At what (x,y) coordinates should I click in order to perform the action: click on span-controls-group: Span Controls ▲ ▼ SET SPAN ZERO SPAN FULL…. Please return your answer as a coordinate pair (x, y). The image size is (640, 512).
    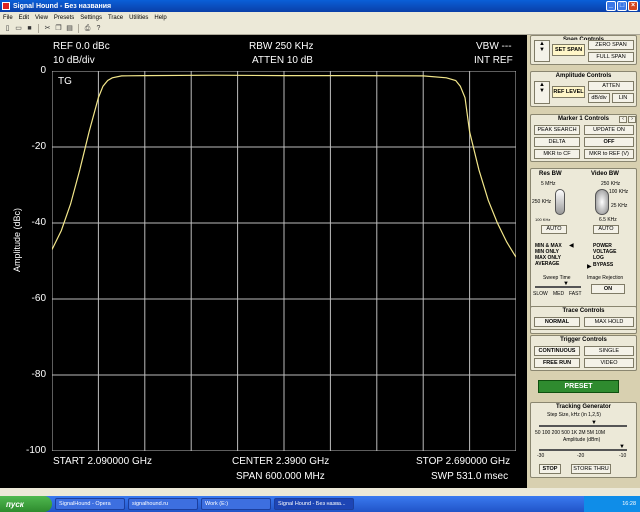
    Looking at the image, I should click on (583, 50).